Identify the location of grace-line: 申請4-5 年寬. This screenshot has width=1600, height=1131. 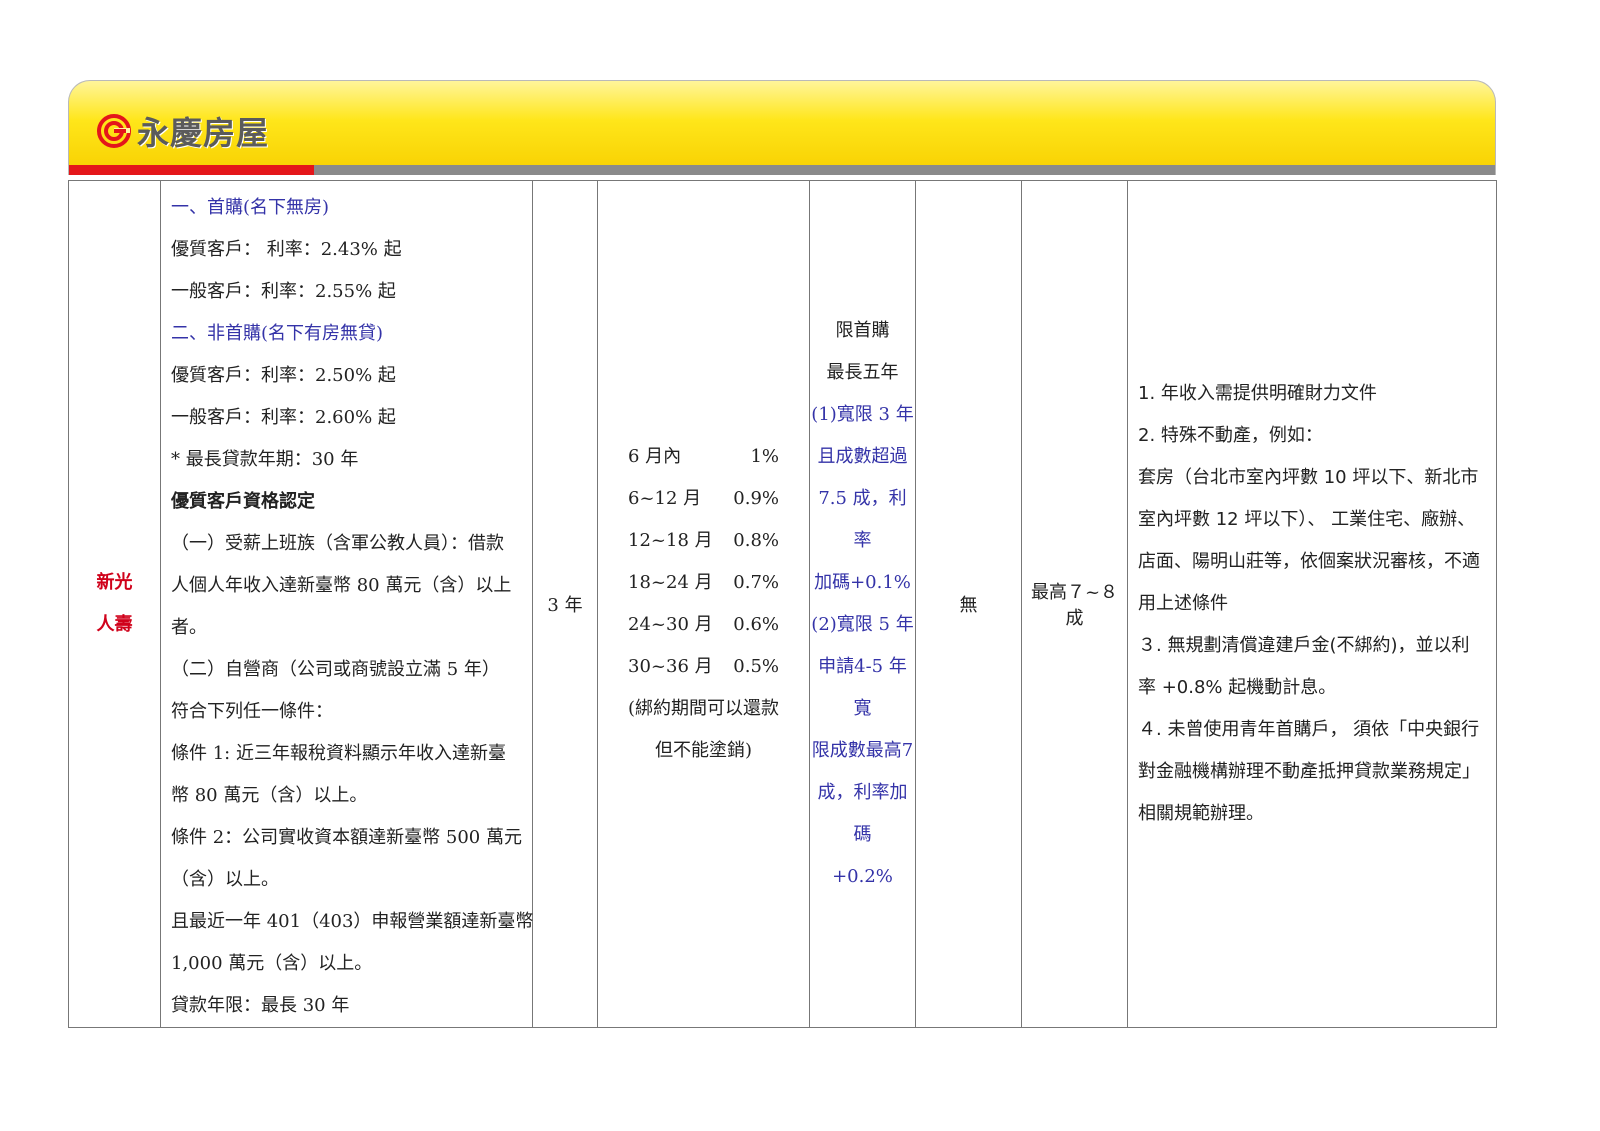
(862, 687).